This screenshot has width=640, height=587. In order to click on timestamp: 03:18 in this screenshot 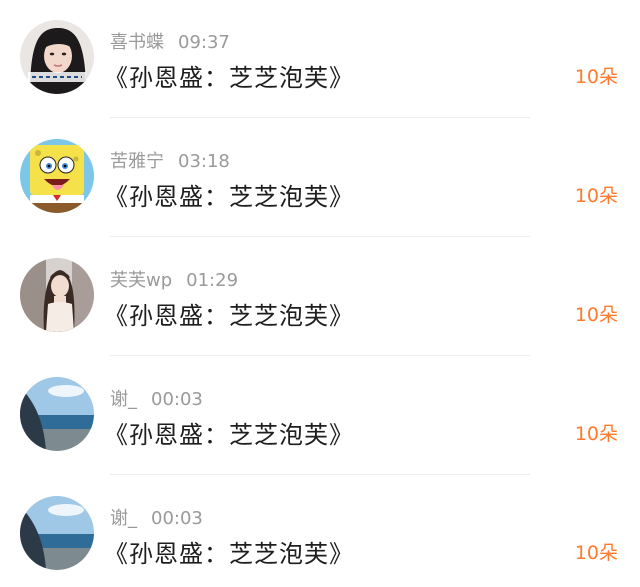, I will do `click(204, 161)`.